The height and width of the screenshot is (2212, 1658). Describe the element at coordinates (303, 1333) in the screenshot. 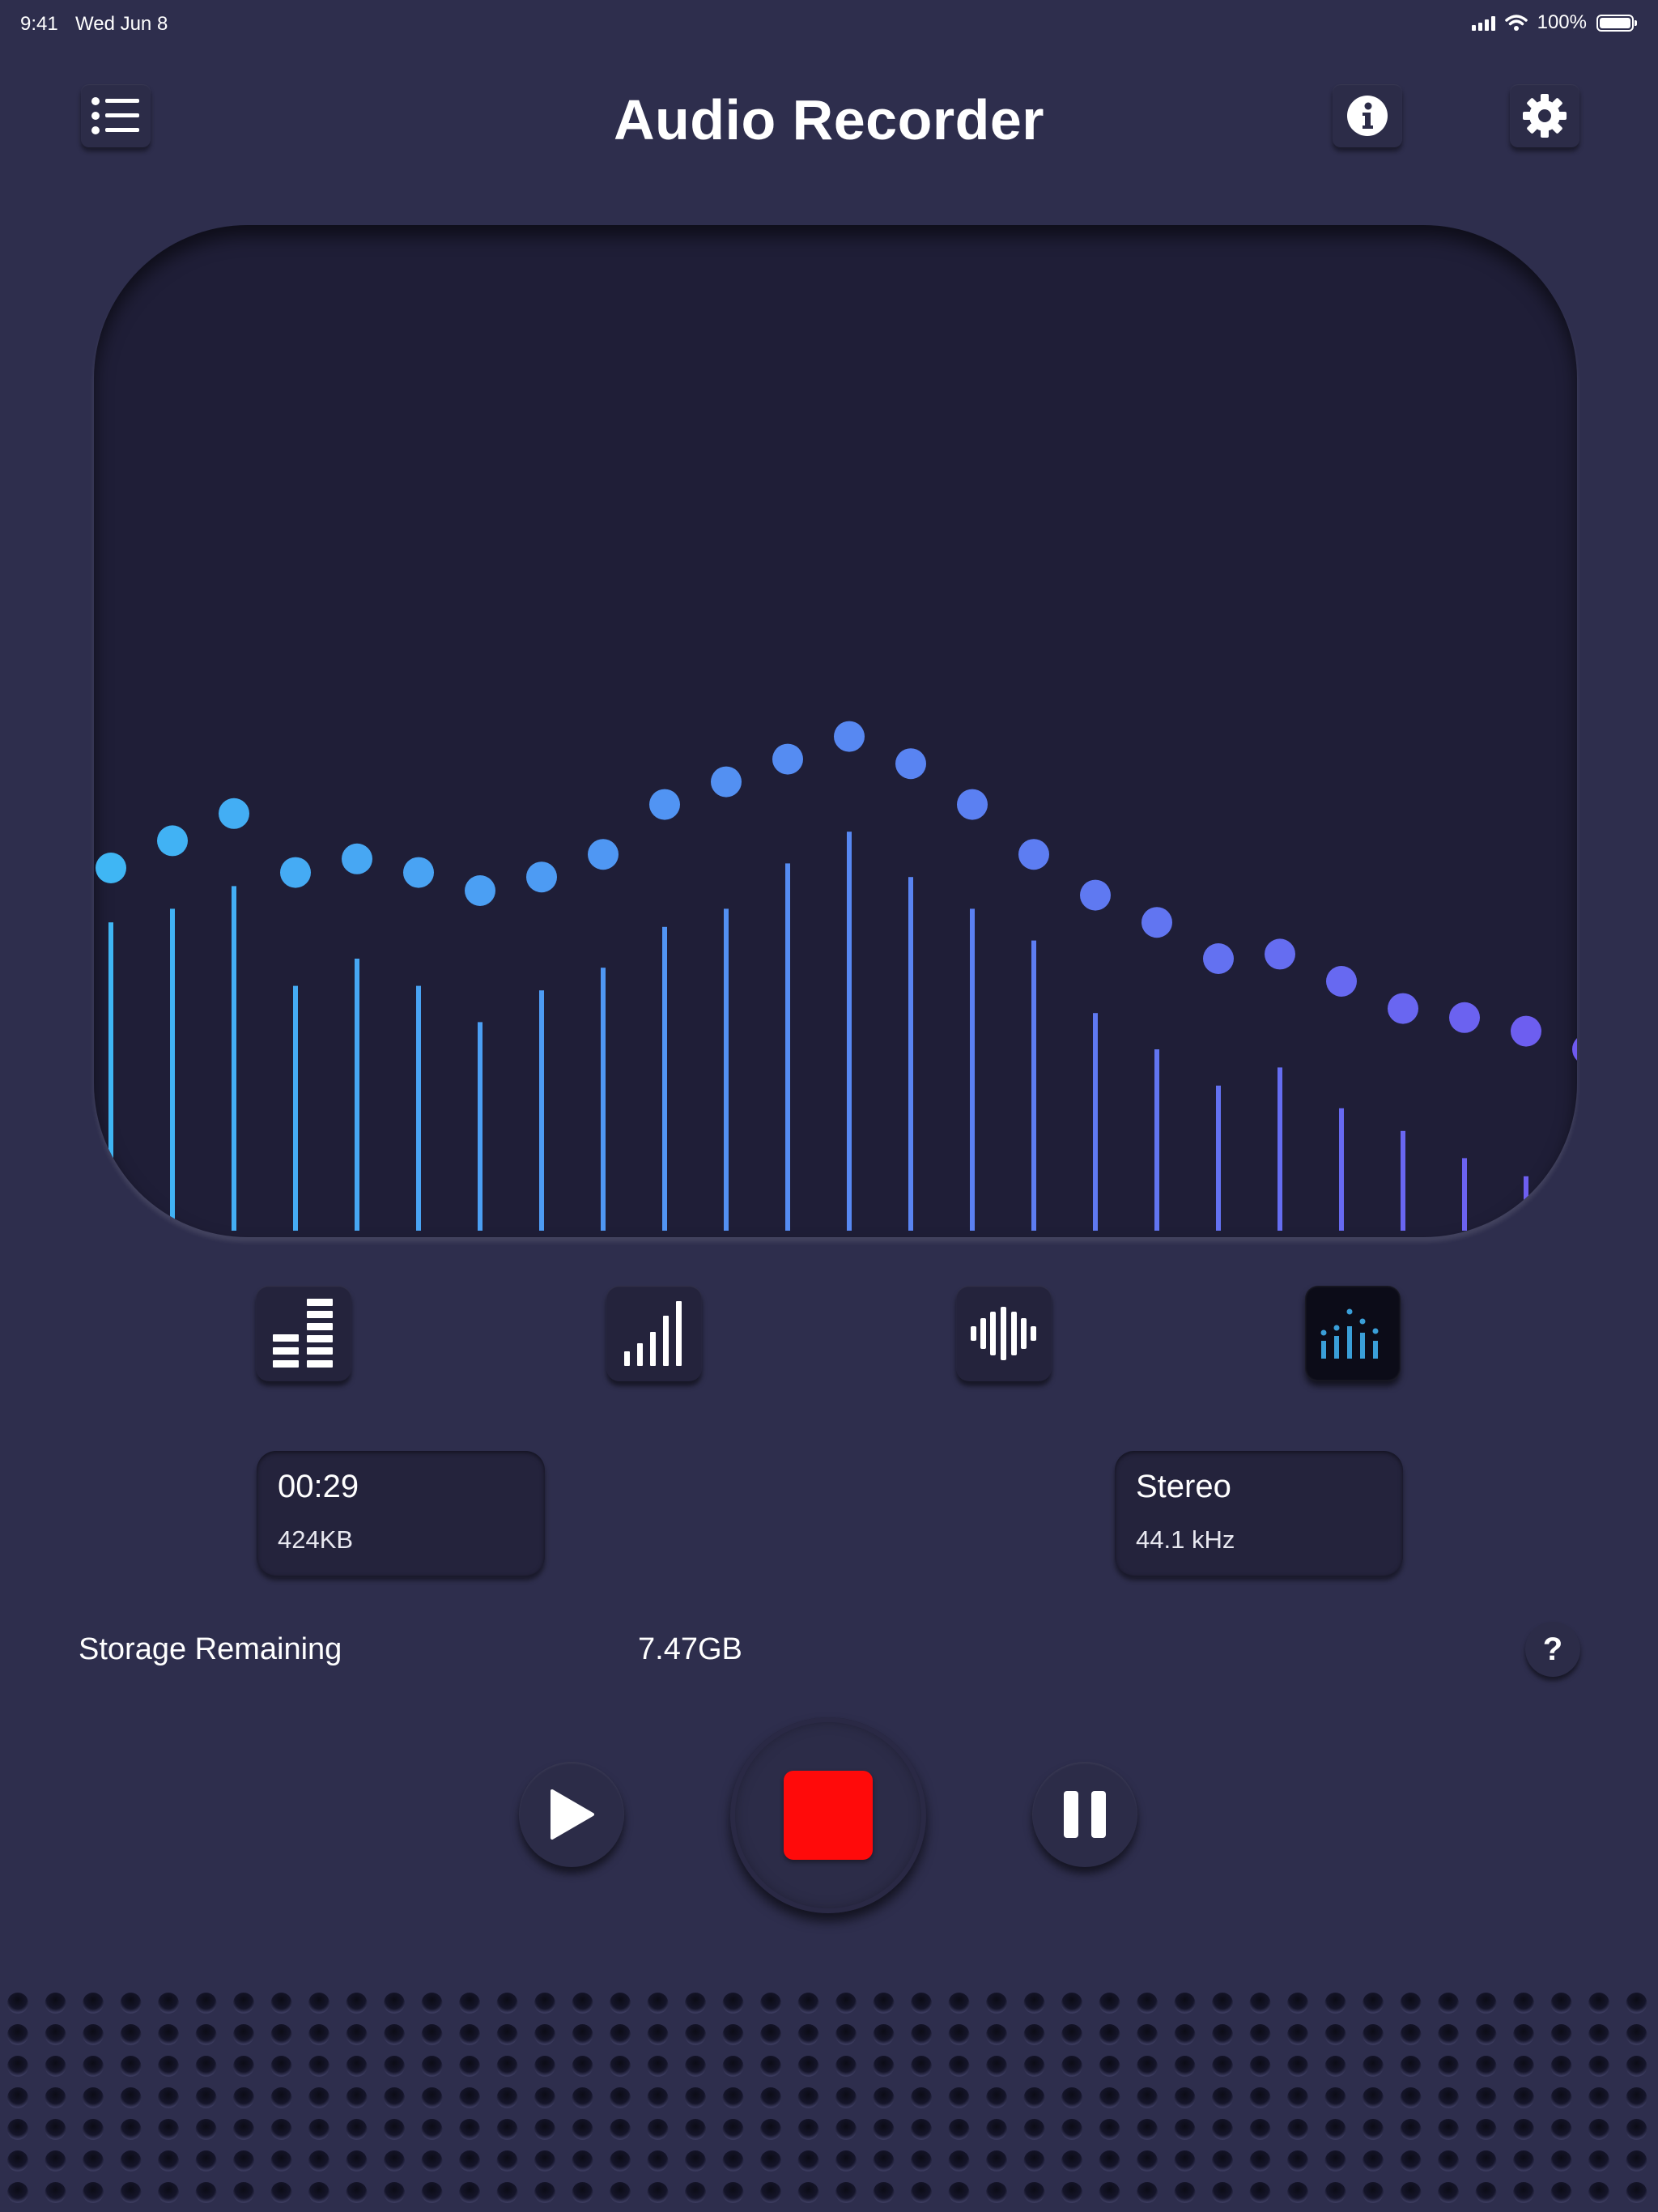

I see `mode-led-bars-button` at that location.